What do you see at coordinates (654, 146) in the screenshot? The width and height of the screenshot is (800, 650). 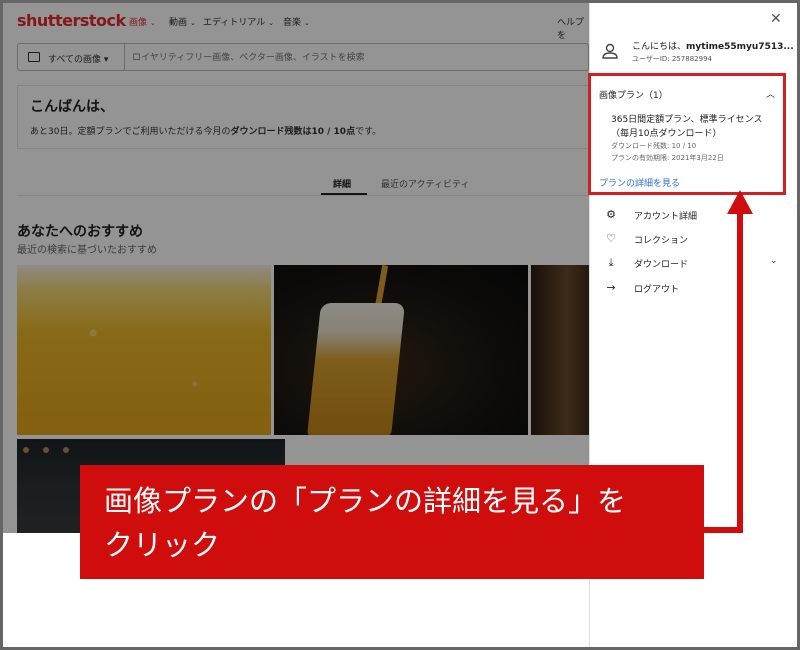 I see `plan-remaining: ダウンロード残数: 10 / 10` at bounding box center [654, 146].